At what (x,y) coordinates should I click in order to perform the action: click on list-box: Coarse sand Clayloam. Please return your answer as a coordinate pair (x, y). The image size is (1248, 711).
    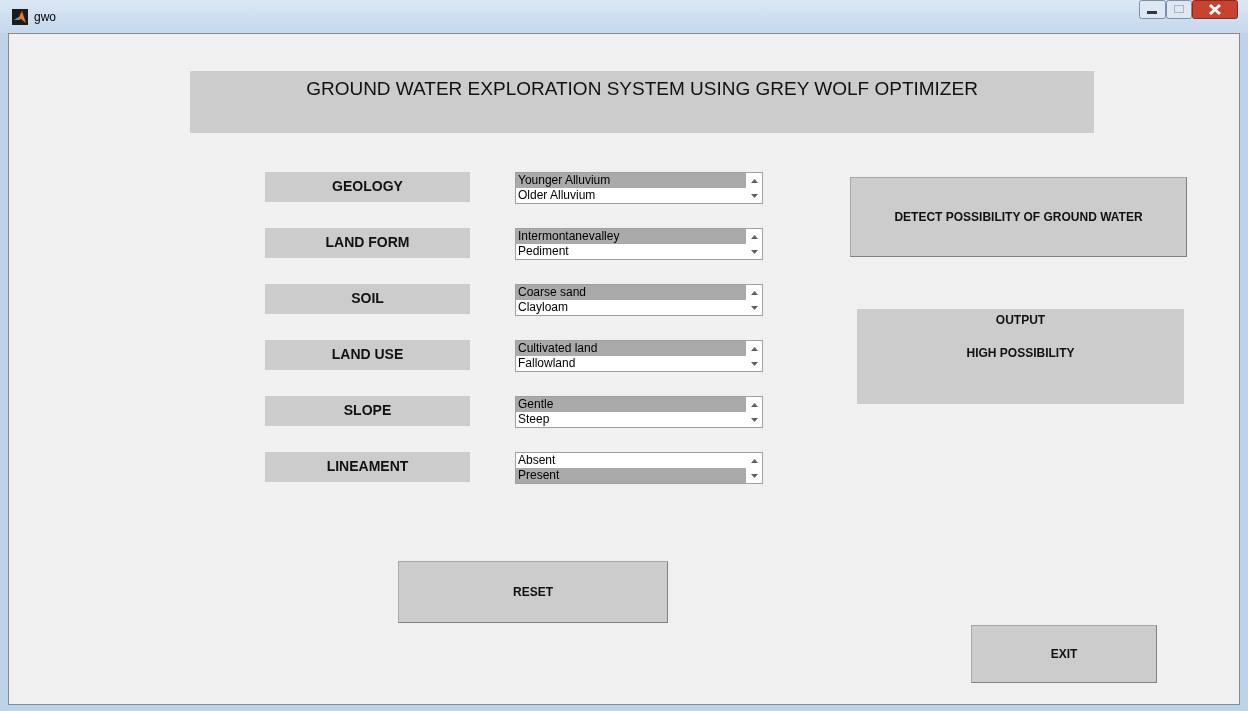
    Looking at the image, I should click on (639, 300).